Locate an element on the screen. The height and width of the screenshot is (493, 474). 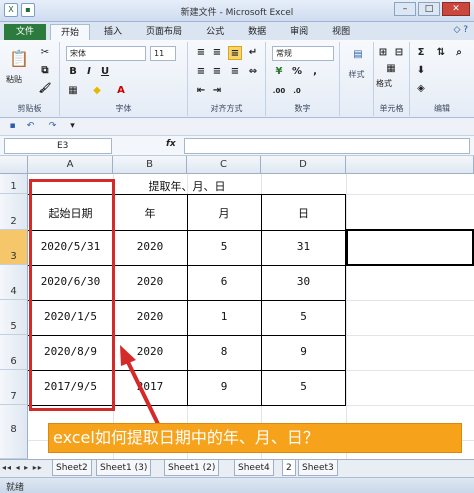
delete-cells-icon: ⊟ is located at coordinates (399, 53).